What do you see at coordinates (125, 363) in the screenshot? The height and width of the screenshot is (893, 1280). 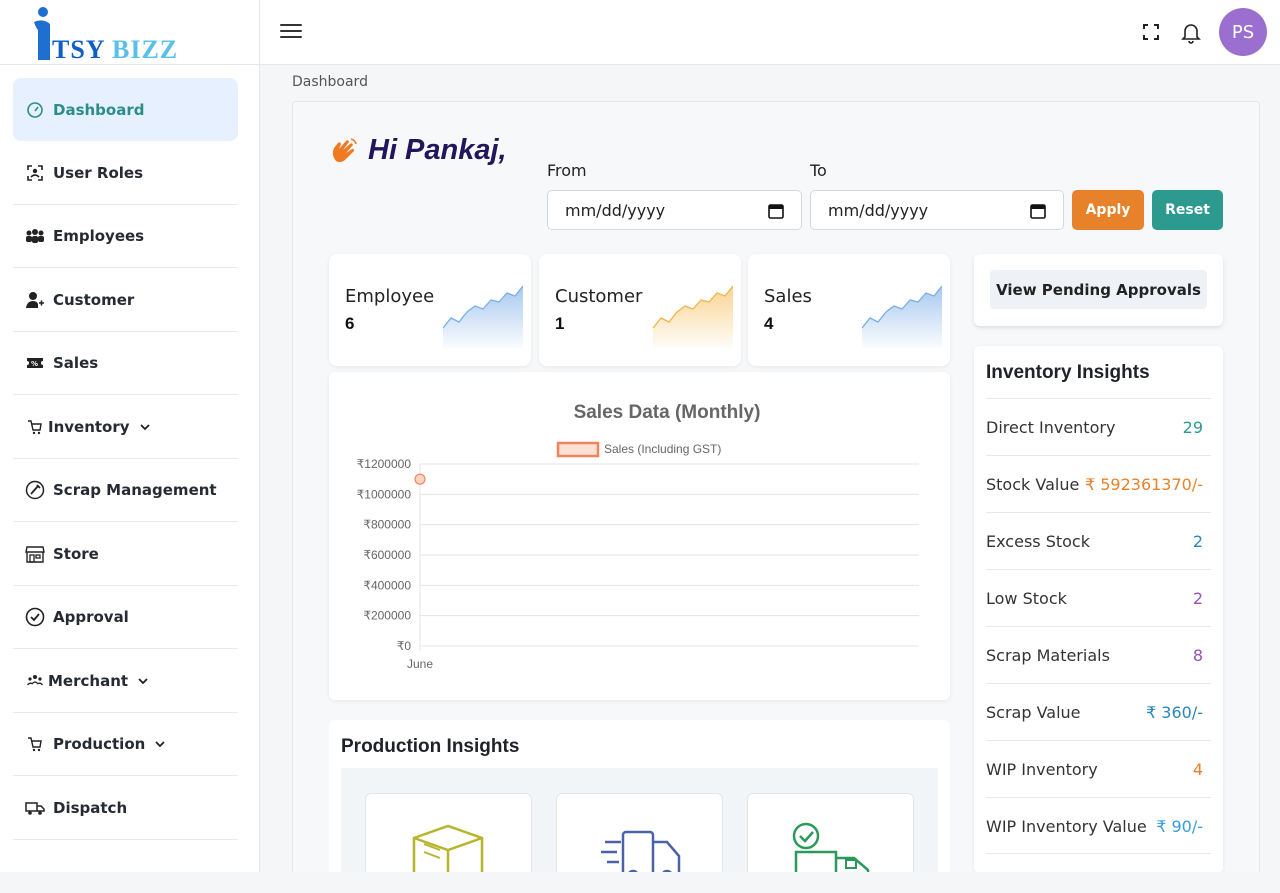 I see `sidebar-item-sales: % Sales` at bounding box center [125, 363].